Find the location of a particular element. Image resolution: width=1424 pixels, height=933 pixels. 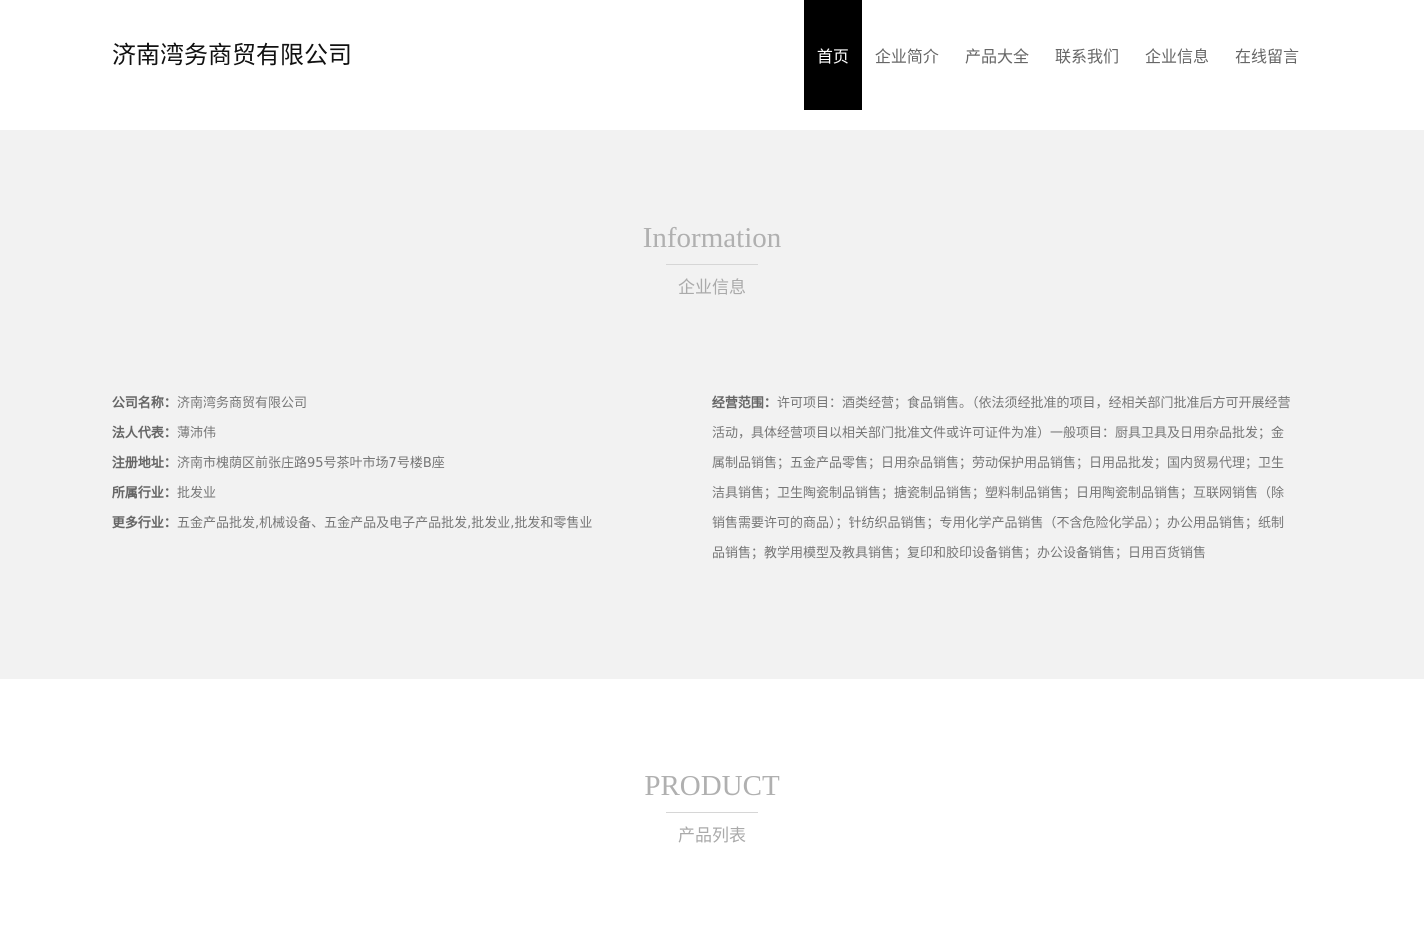

info-key: 法人代表： is located at coordinates (145, 433).